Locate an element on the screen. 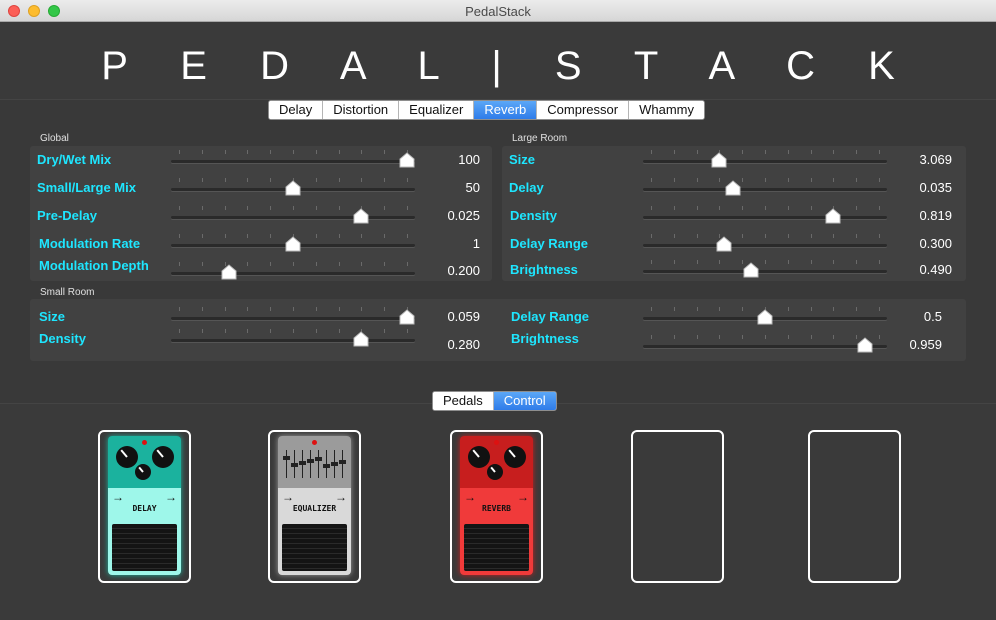 The image size is (996, 620). param-slider-modulation-rate is located at coordinates (293, 244).